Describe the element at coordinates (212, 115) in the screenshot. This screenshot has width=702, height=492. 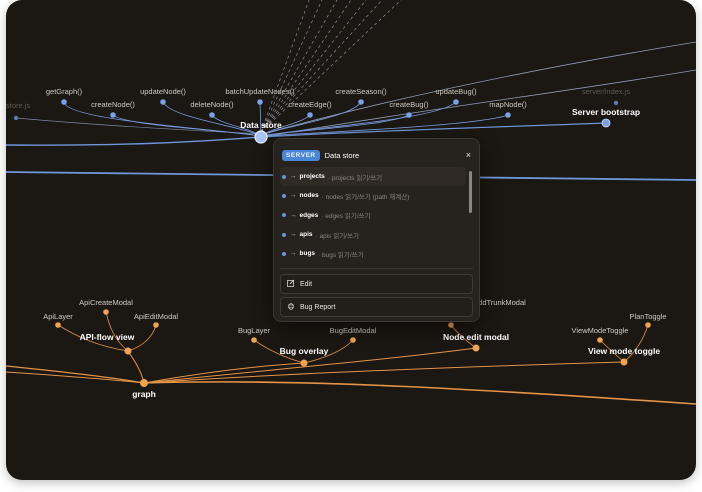
I see `node-deletenode` at that location.